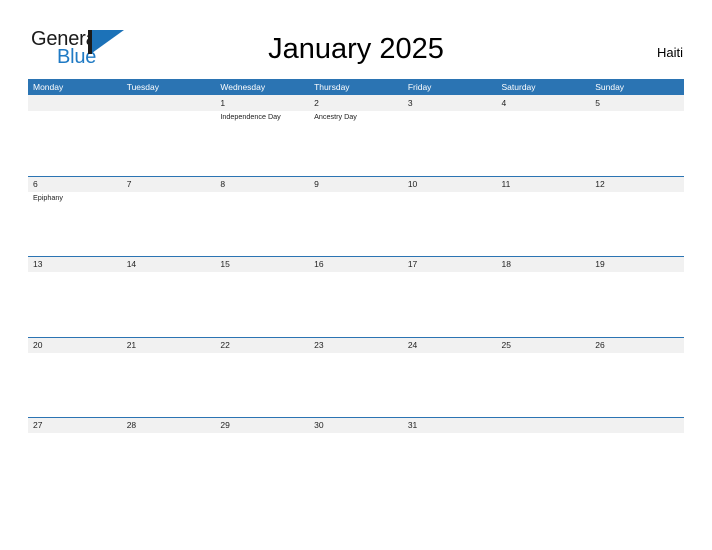 Image resolution: width=712 pixels, height=550 pixels. What do you see at coordinates (225, 264) in the screenshot?
I see `day-number: 15` at bounding box center [225, 264].